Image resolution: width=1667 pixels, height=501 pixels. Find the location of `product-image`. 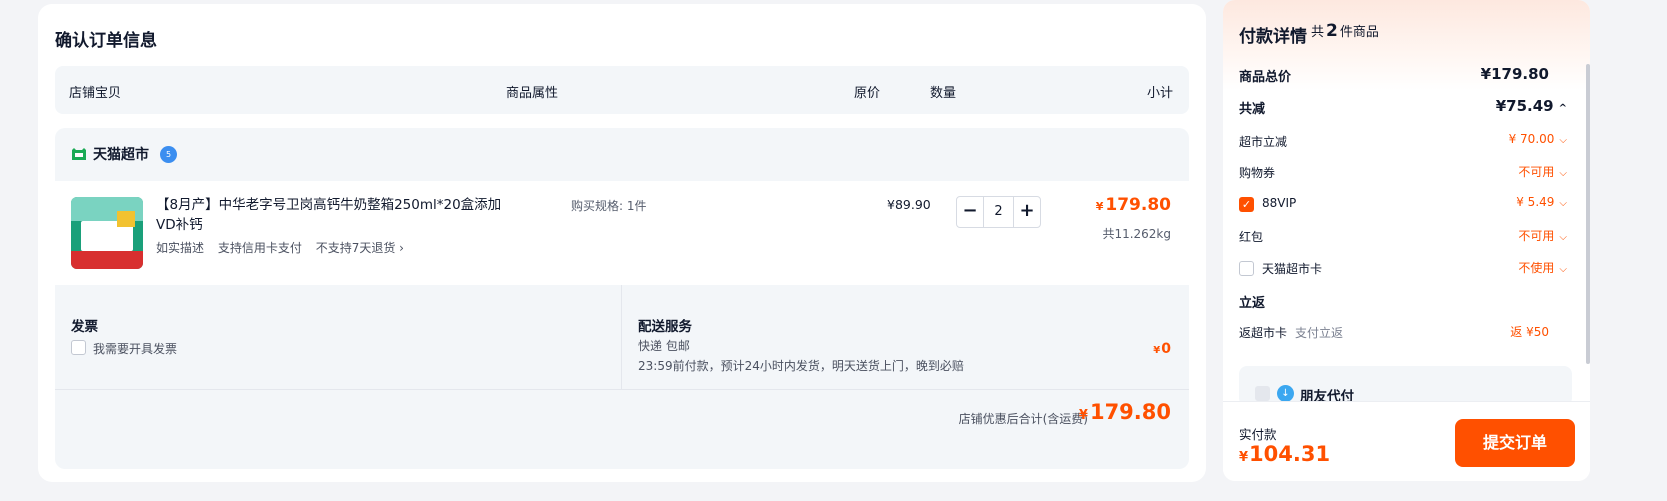

product-image is located at coordinates (107, 233).